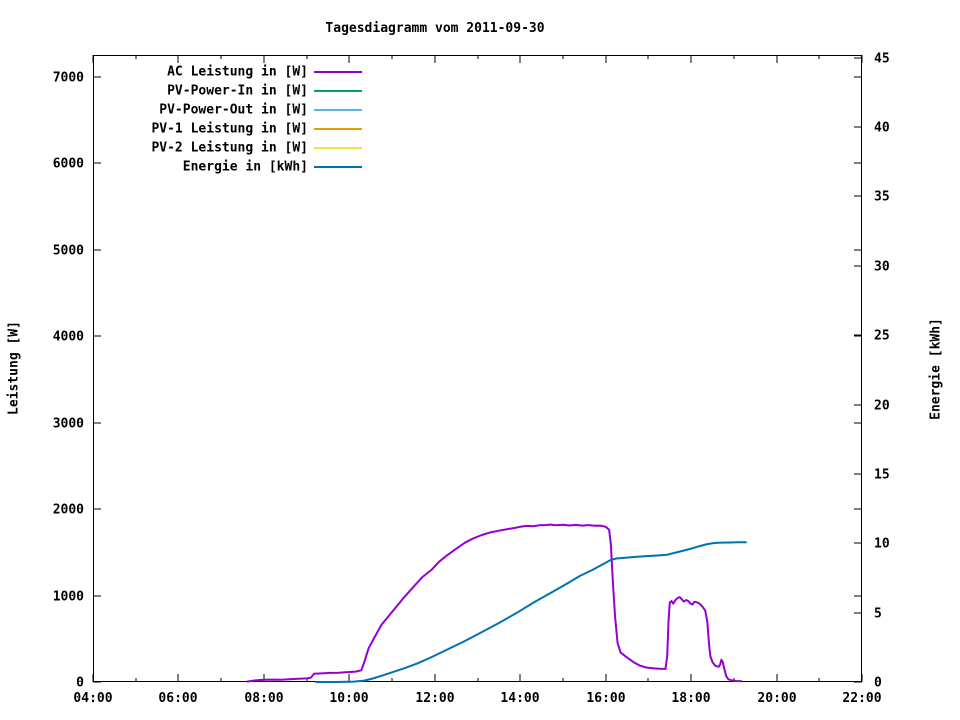  What do you see at coordinates (68, 597) in the screenshot?
I see `y-left-tick-label: 1000` at bounding box center [68, 597].